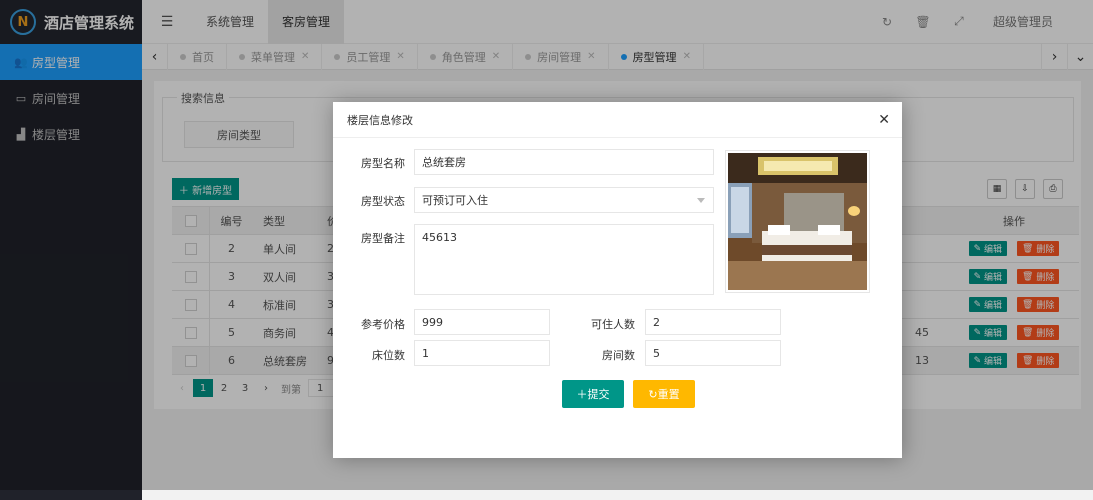 The height and width of the screenshot is (500, 1093). I want to click on price-field: 999, so click(482, 322).